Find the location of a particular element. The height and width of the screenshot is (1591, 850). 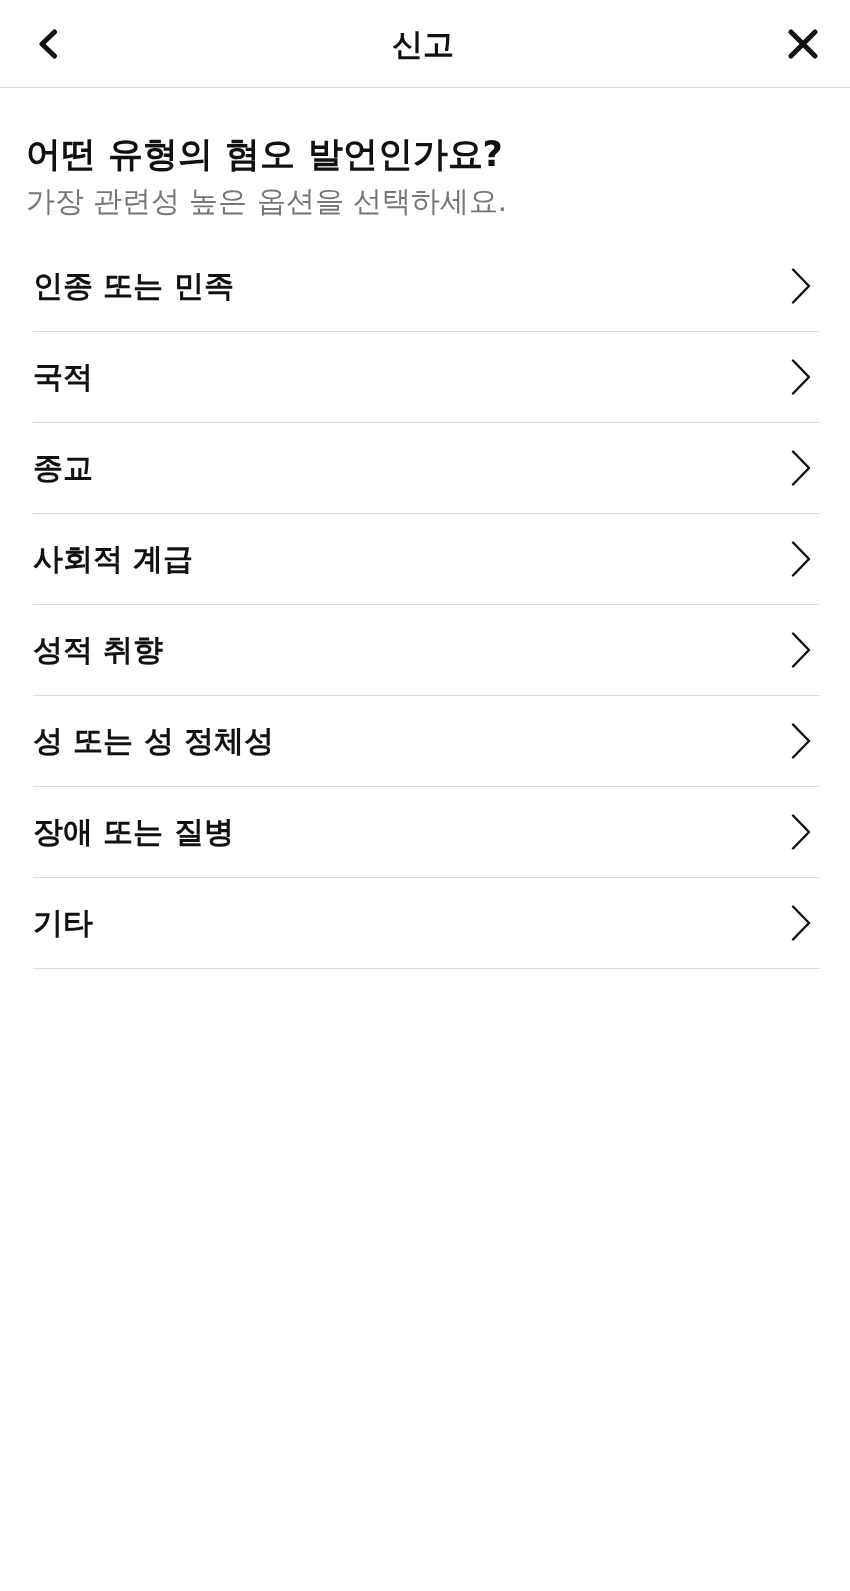

option-item: 사회적 계급 is located at coordinates (426, 559).